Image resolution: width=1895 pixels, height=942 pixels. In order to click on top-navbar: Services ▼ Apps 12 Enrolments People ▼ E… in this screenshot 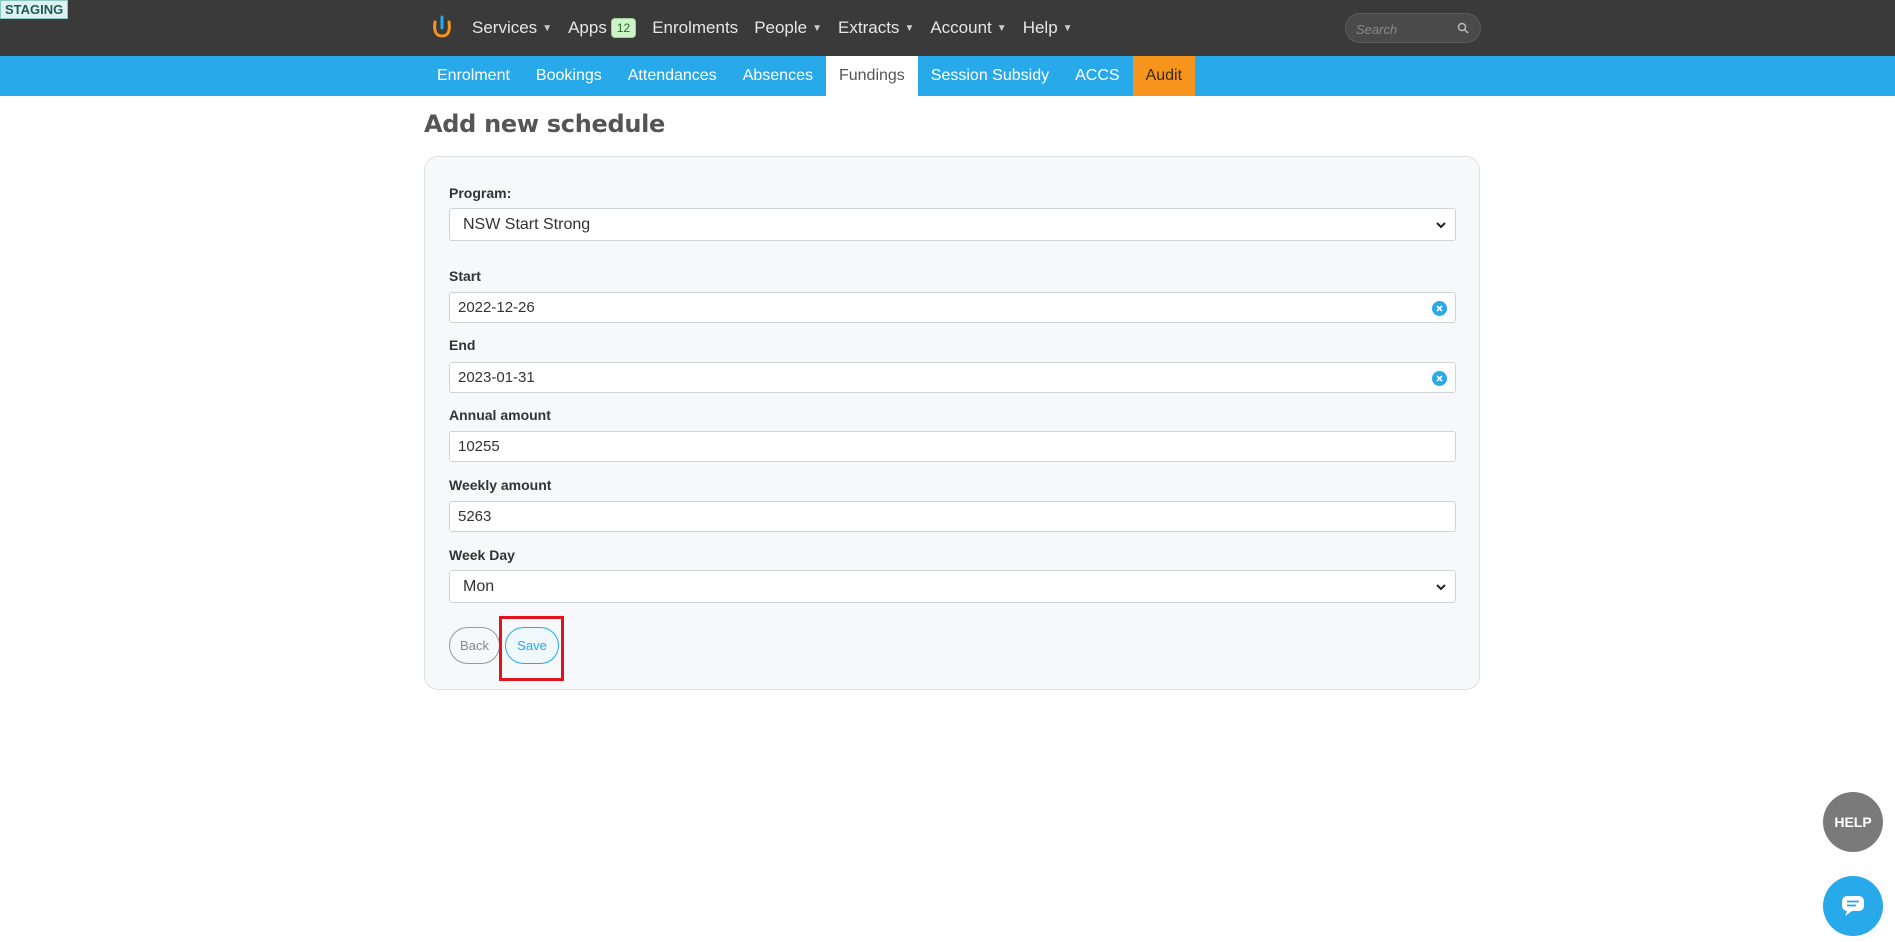, I will do `click(947, 28)`.